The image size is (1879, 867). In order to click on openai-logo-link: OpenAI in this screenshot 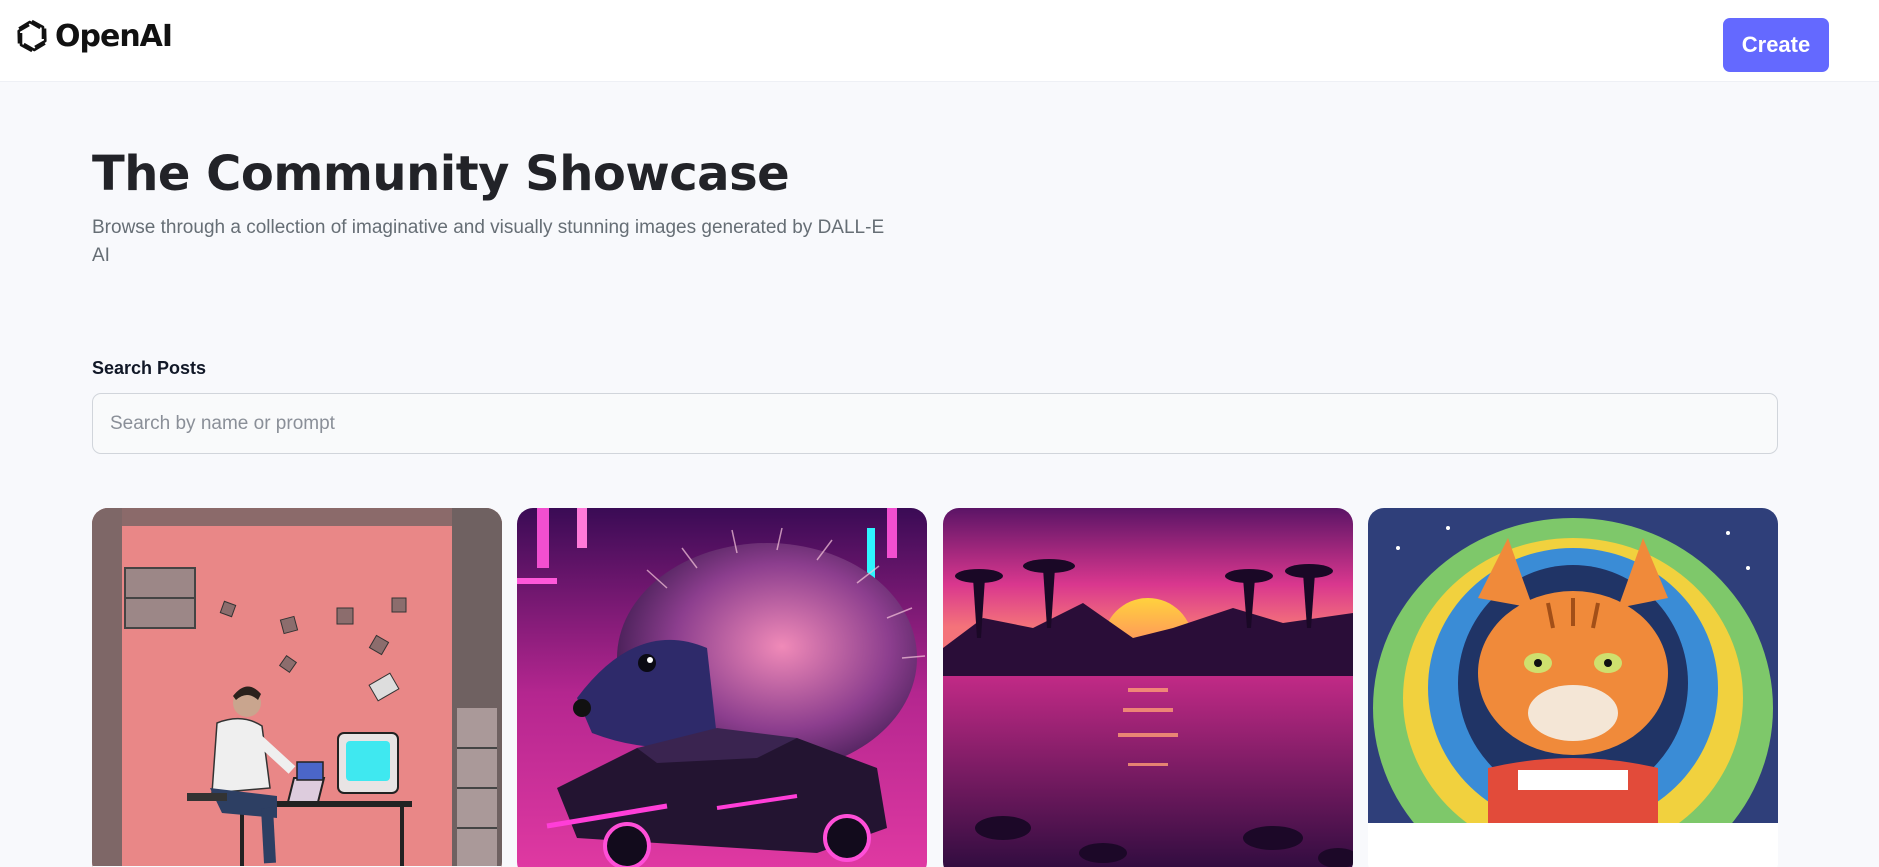, I will do `click(92, 36)`.